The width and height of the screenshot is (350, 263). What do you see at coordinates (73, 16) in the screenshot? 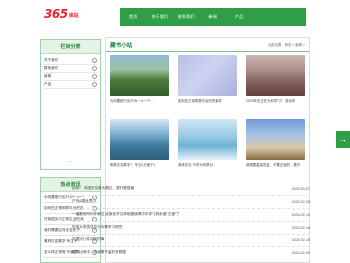
I see `logo-text: 读站` at bounding box center [73, 16].